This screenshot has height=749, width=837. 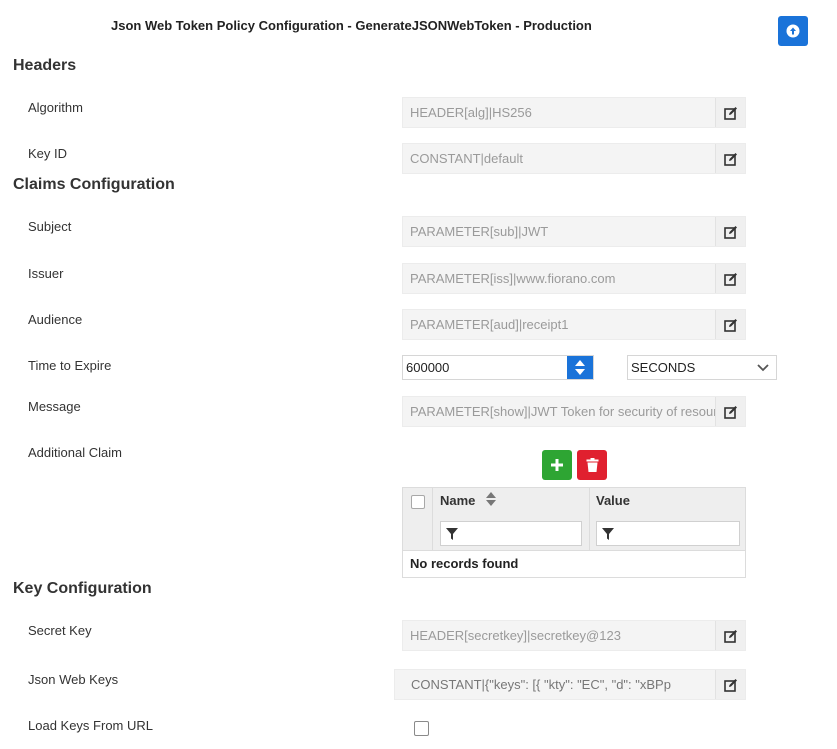 I want to click on plus-icon, so click(x=557, y=465).